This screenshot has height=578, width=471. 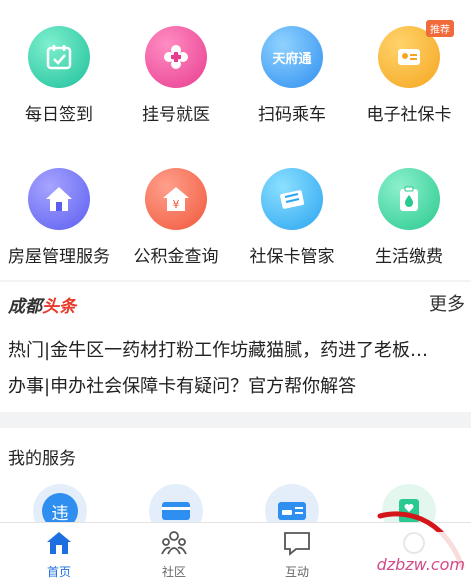 What do you see at coordinates (292, 115) in the screenshot?
I see `tile-label: 扫码乘车` at bounding box center [292, 115].